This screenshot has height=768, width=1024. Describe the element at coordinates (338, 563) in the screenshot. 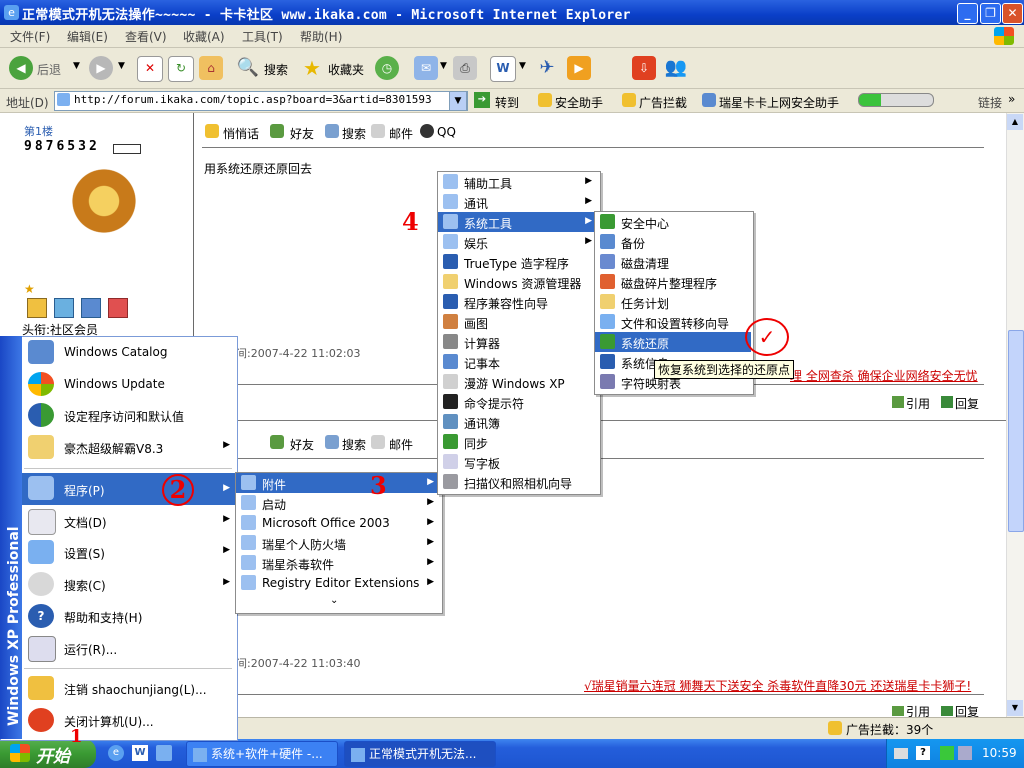

I see `antivirus-item: 瑞星杀毒软件 ▶` at that location.